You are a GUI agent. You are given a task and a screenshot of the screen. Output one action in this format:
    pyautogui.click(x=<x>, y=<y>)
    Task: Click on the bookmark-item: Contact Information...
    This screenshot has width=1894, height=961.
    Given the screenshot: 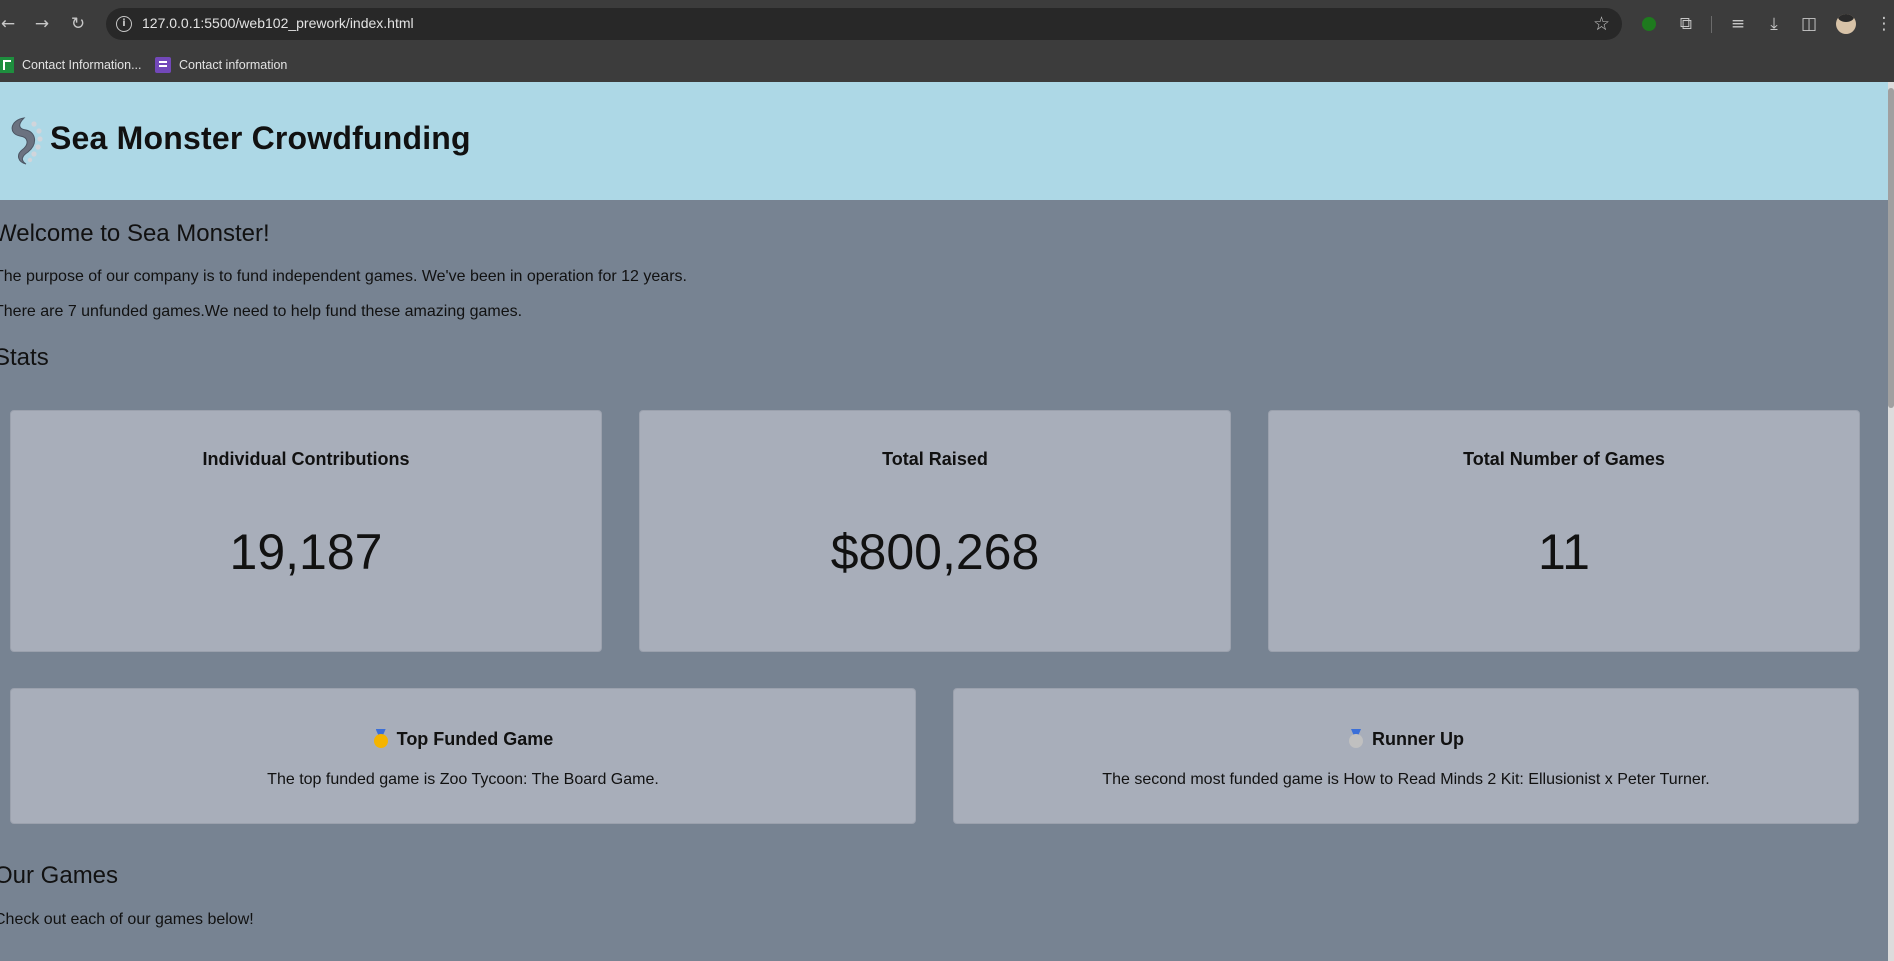 What is the action you would take?
    pyautogui.click(x=71, y=65)
    